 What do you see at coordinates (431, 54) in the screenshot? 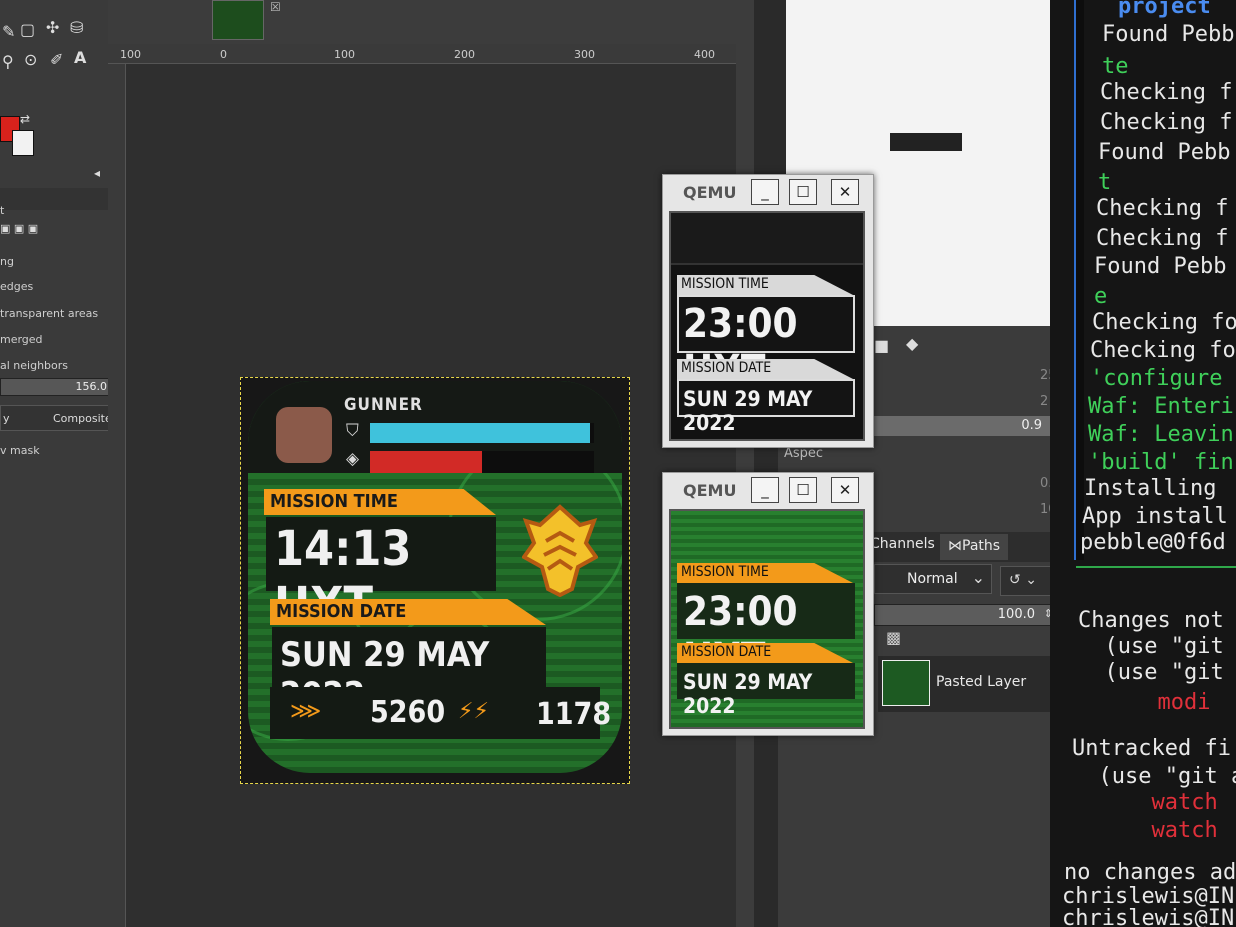
I see `horizontal-ruler: 100 0 100 200 300 400` at bounding box center [431, 54].